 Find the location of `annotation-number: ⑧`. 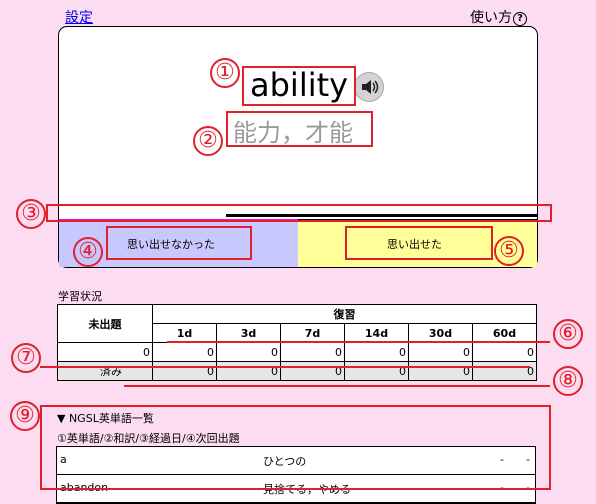

annotation-number: ⑧ is located at coordinates (568, 381).